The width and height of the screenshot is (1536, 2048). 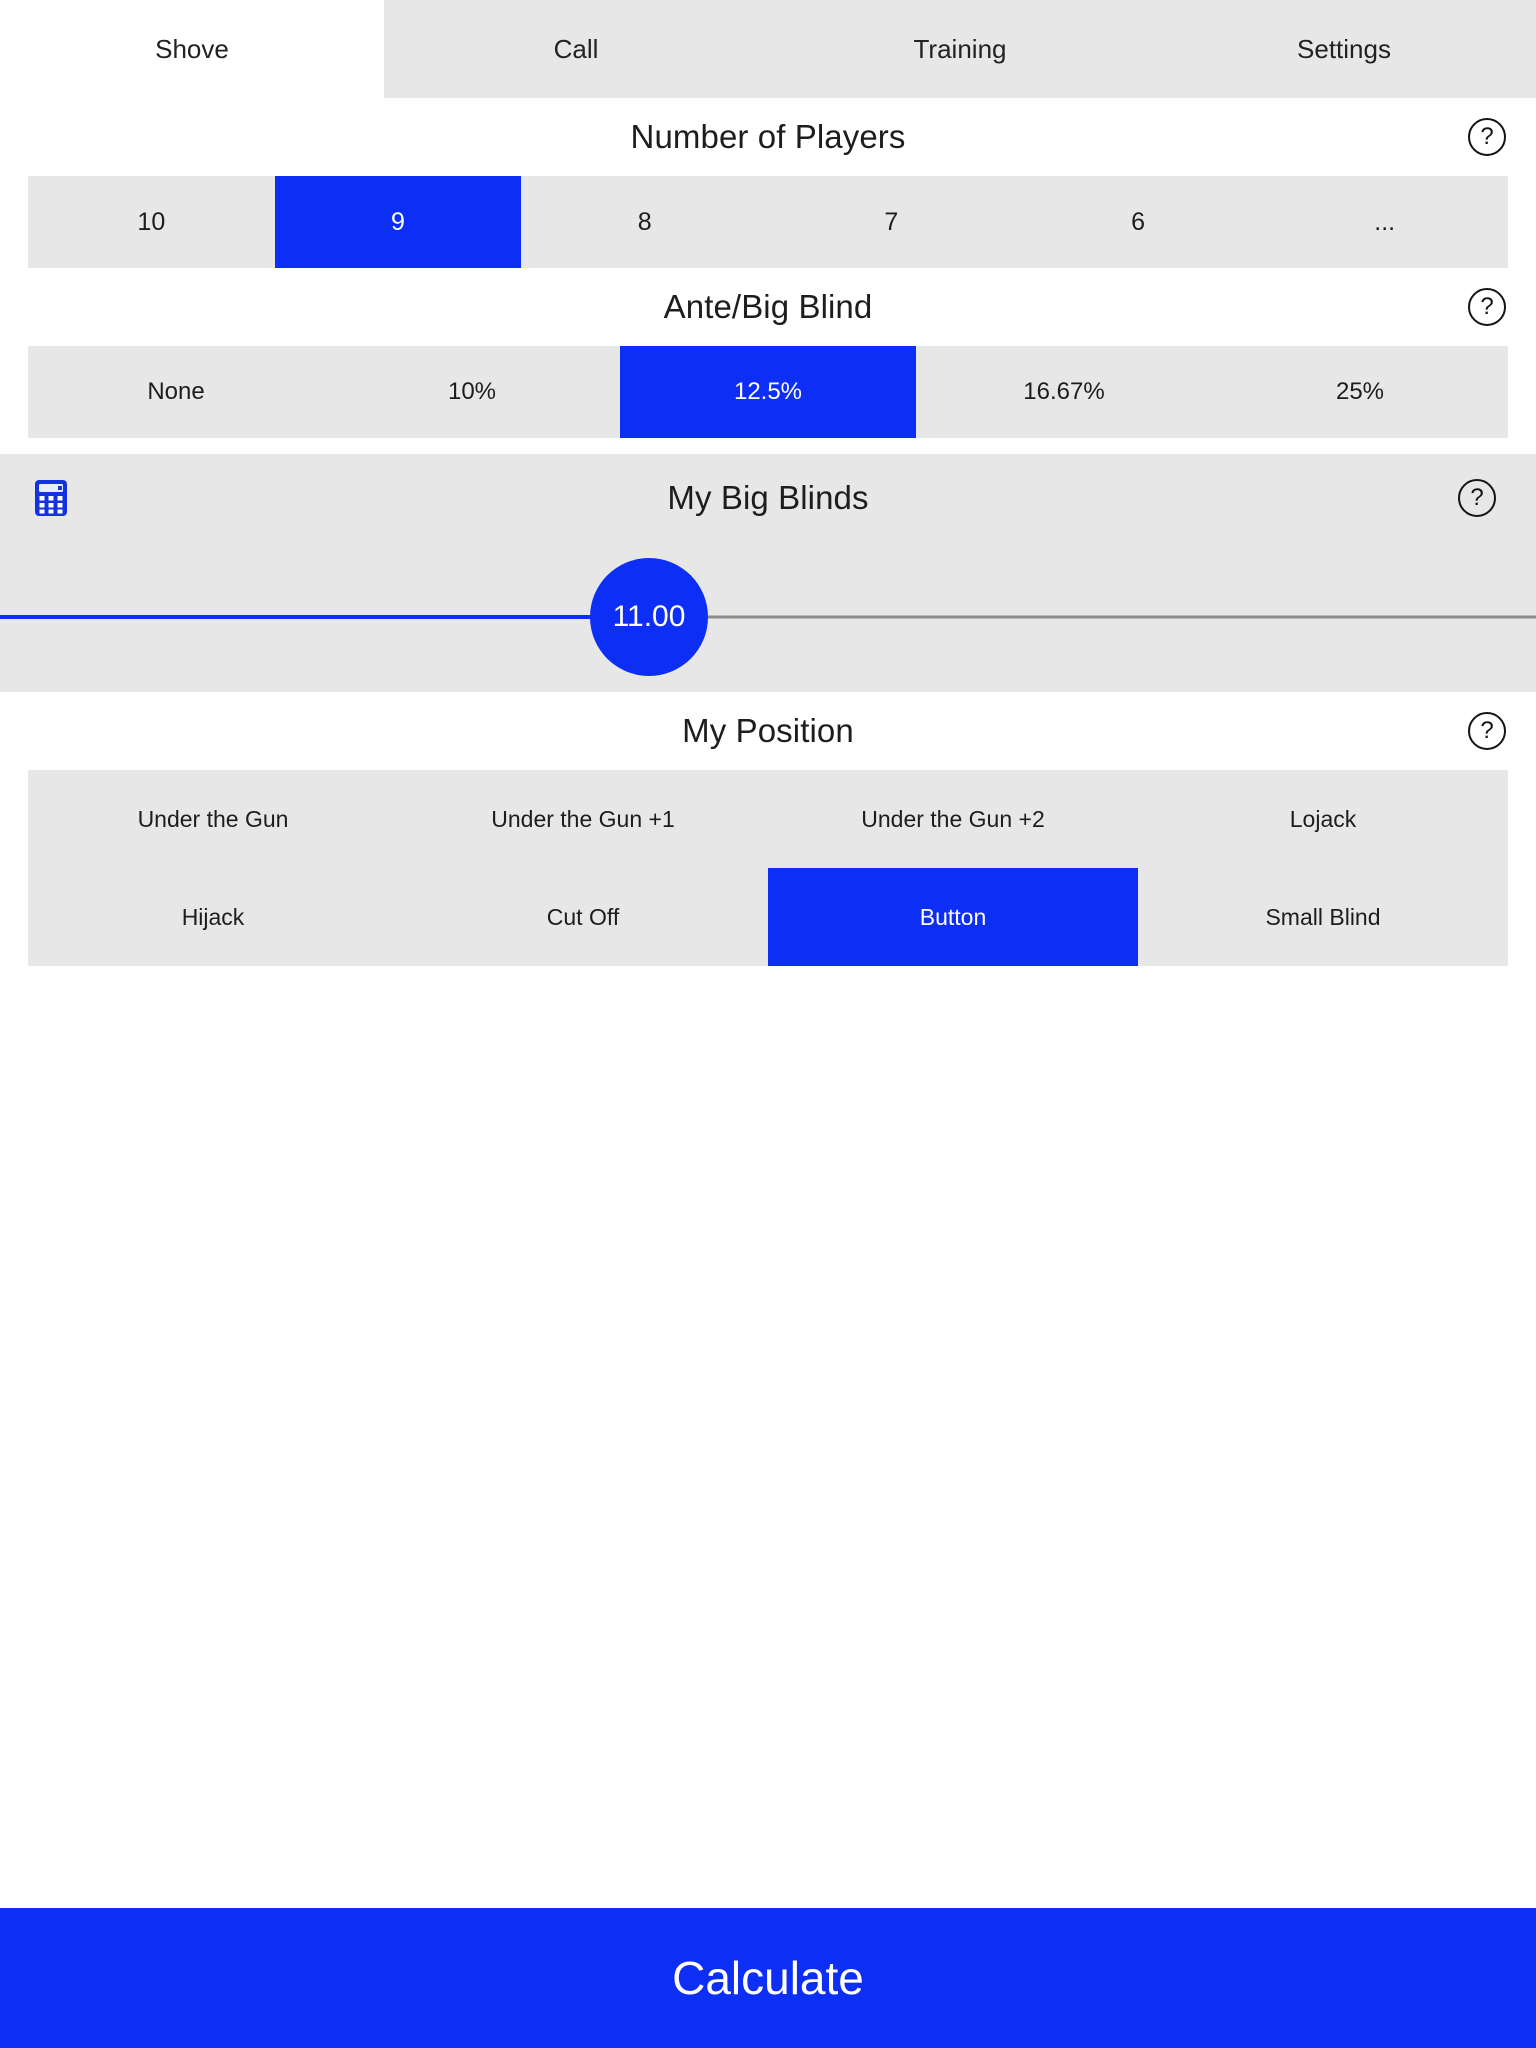 I want to click on ante-option-125-label: 12.5%, so click(x=768, y=391).